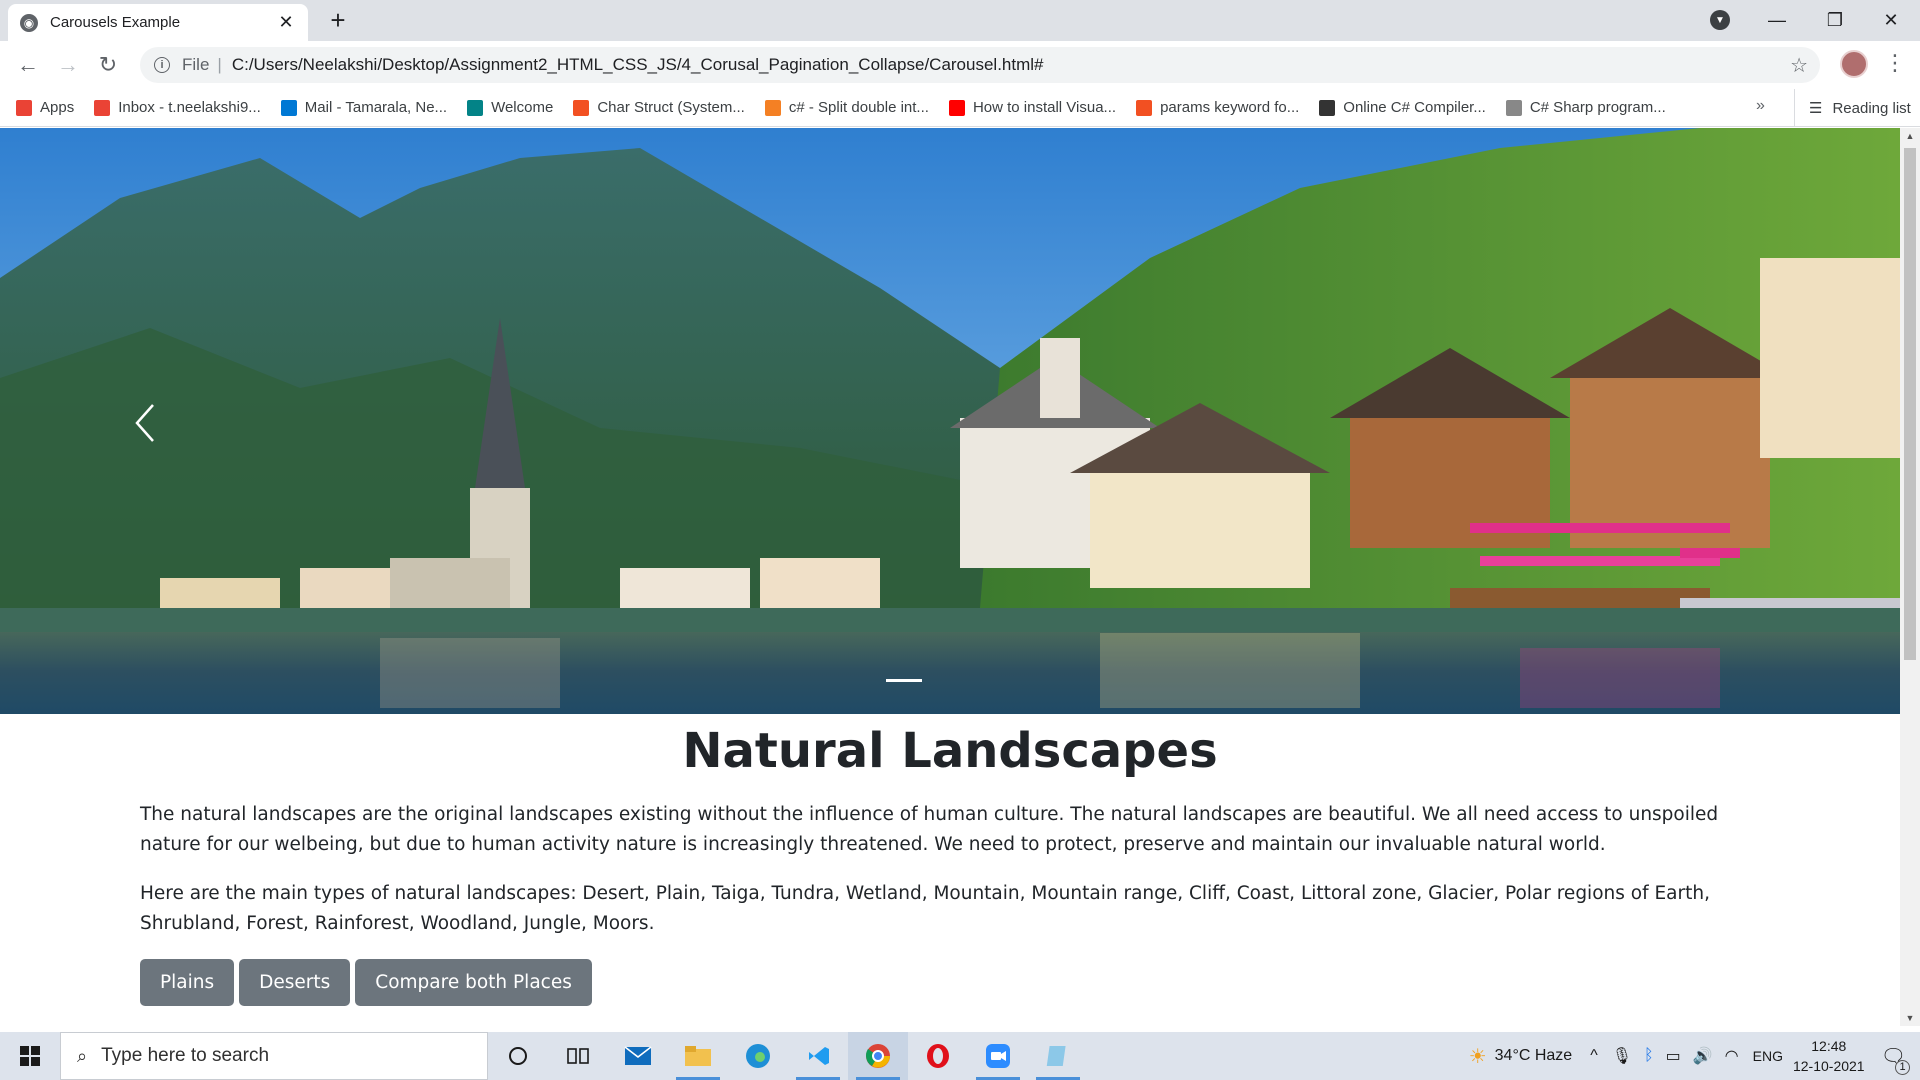 Image resolution: width=1920 pixels, height=1080 pixels. What do you see at coordinates (772, 107) in the screenshot?
I see `stackoverflow-icon` at bounding box center [772, 107].